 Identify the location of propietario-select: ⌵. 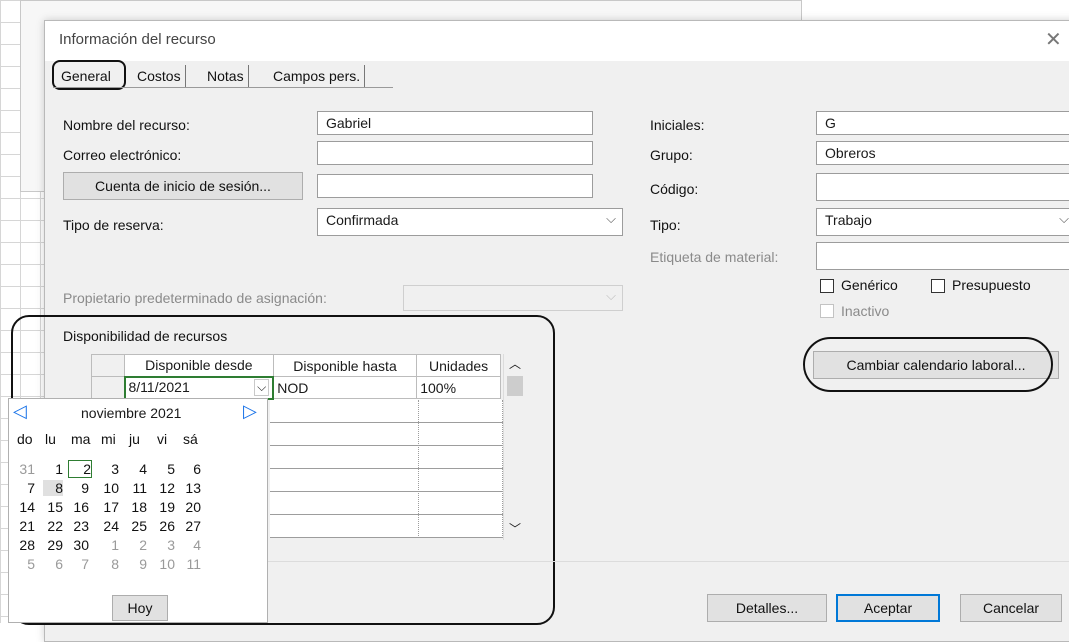
(513, 298).